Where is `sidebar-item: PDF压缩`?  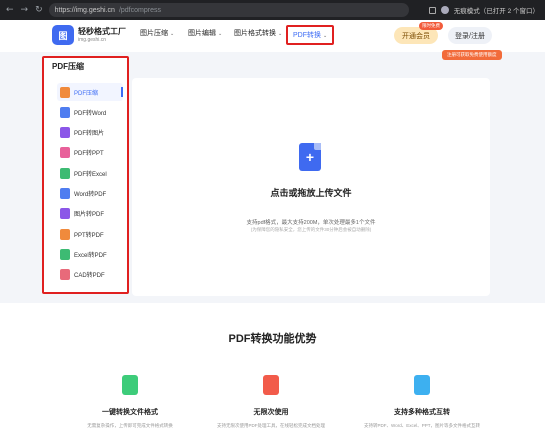
sidebar-item: PDF压缩 is located at coordinates (90, 92).